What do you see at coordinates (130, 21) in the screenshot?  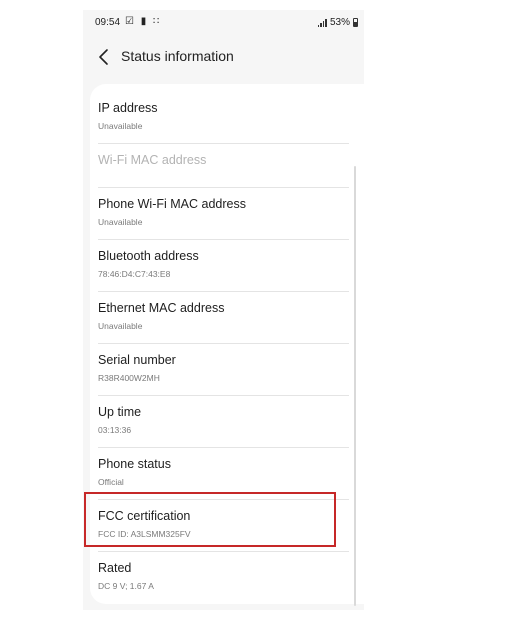 I see `notification-icon: ☑` at bounding box center [130, 21].